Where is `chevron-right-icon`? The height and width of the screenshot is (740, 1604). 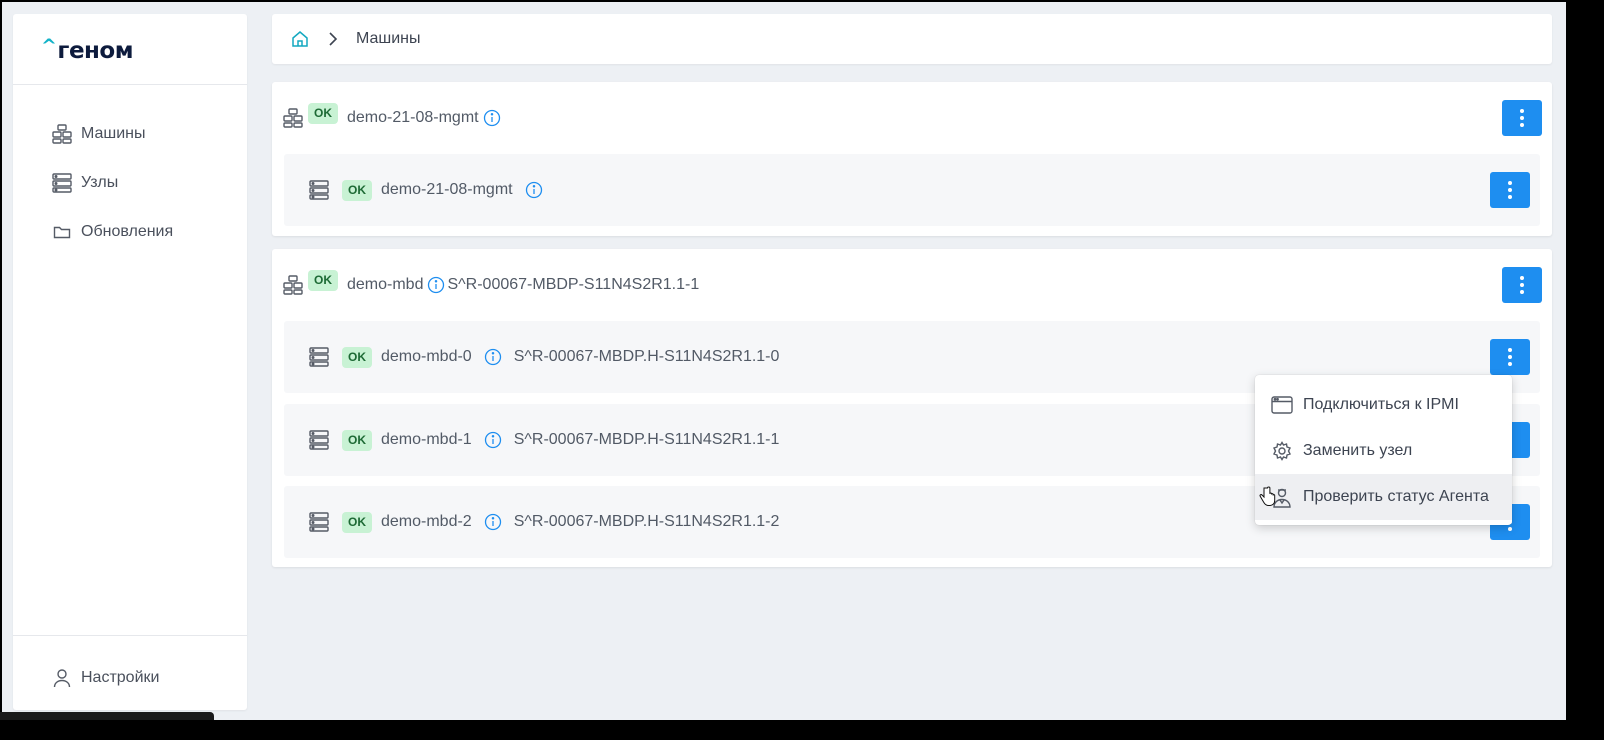
chevron-right-icon is located at coordinates (333, 39).